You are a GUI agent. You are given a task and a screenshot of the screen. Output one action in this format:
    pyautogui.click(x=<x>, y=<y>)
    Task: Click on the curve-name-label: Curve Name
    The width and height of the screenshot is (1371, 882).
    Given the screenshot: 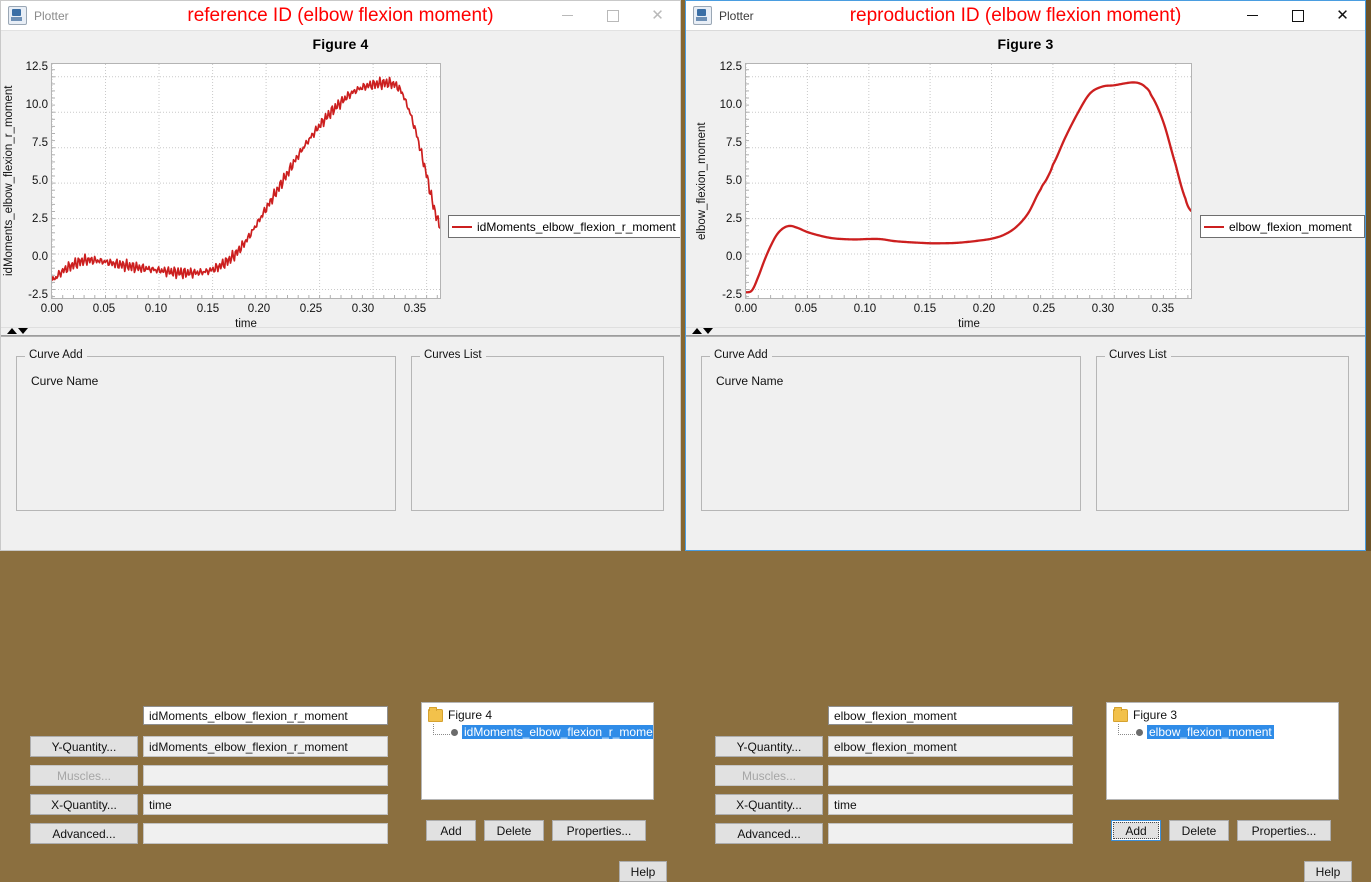 What is the action you would take?
    pyautogui.click(x=771, y=381)
    